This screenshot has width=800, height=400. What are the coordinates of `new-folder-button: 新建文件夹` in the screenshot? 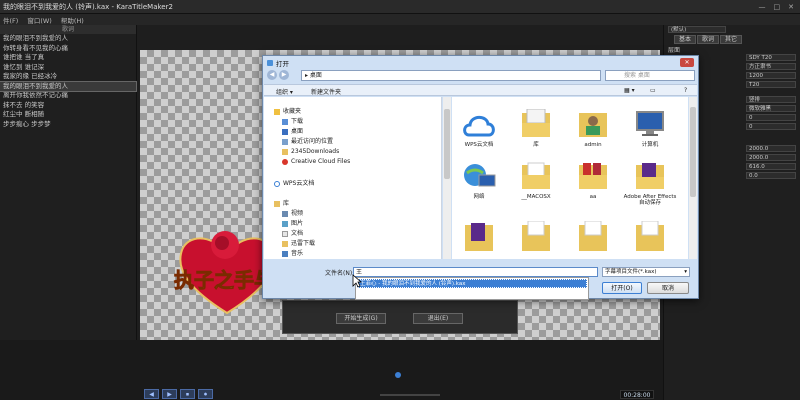 It's located at (326, 91).